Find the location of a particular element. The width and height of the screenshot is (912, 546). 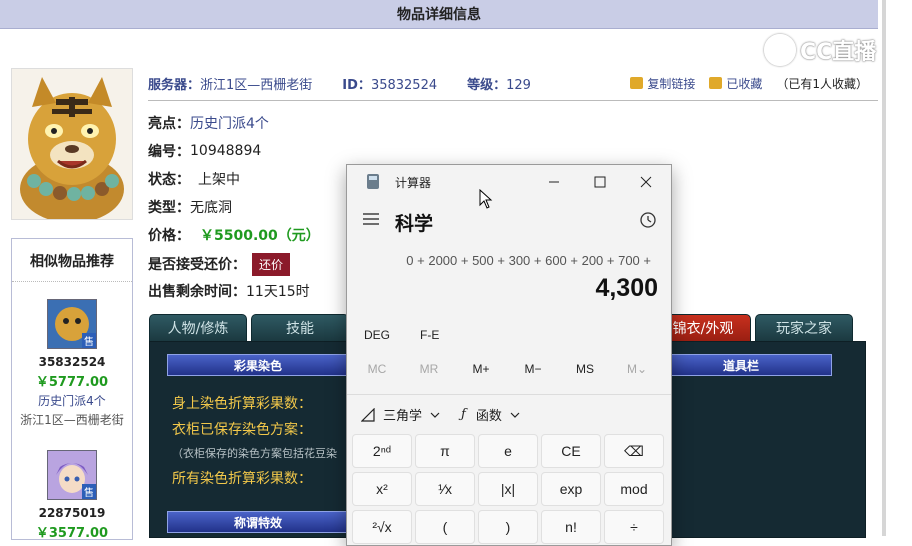

calculator-app-icon is located at coordinates (373, 181).